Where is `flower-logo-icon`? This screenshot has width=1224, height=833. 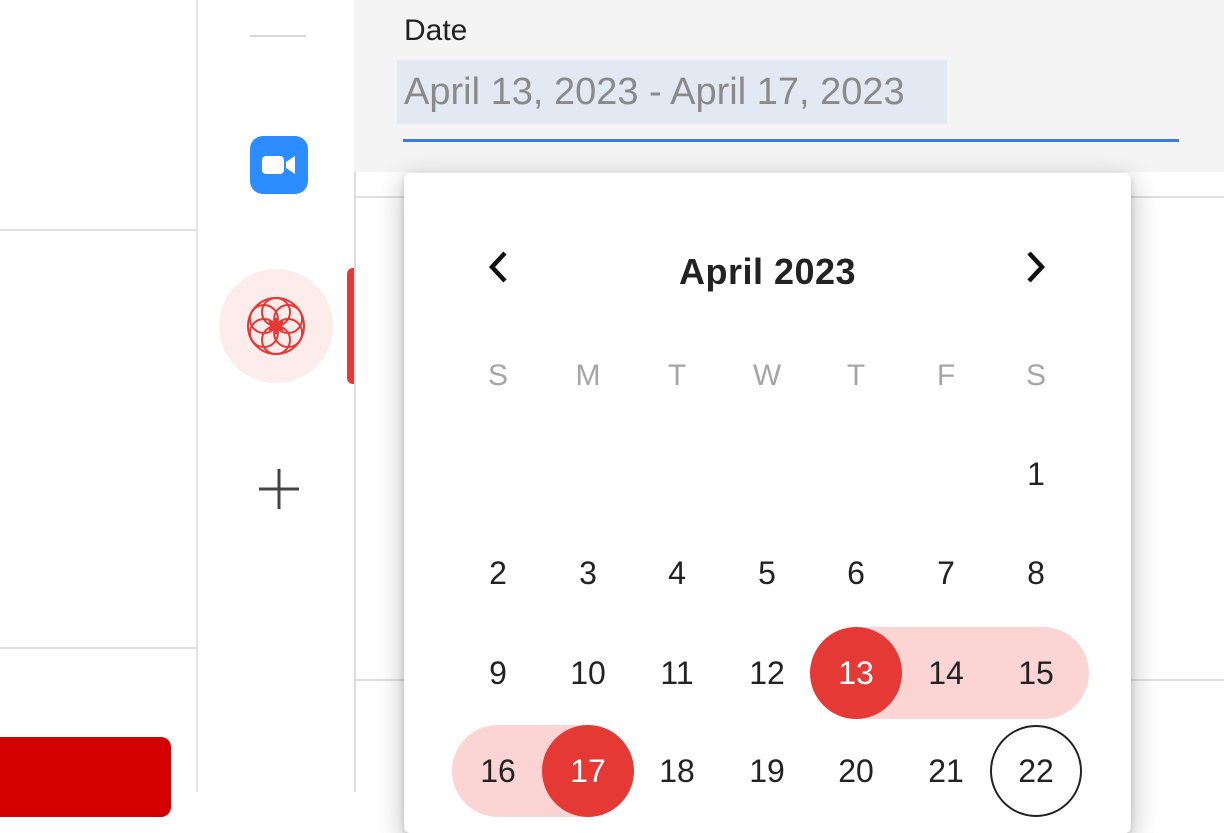 flower-logo-icon is located at coordinates (276, 326).